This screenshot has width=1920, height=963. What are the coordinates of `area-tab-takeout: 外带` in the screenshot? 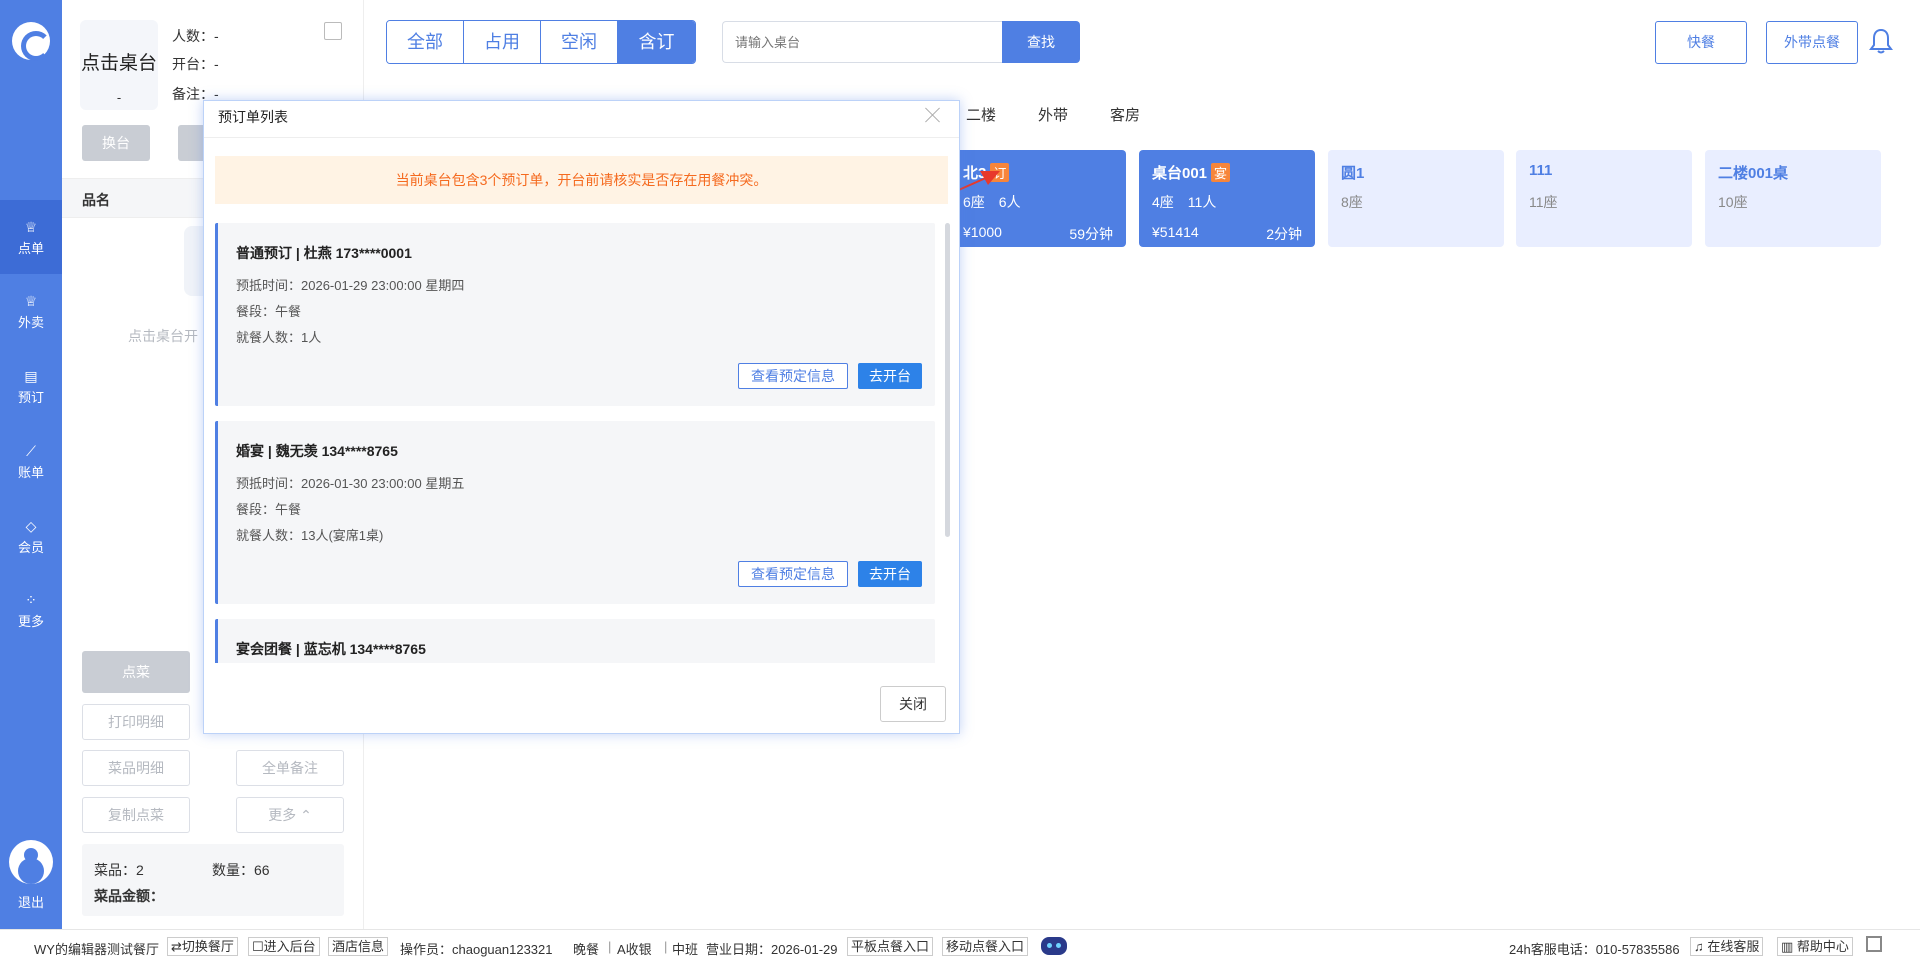 It's located at (1053, 114).